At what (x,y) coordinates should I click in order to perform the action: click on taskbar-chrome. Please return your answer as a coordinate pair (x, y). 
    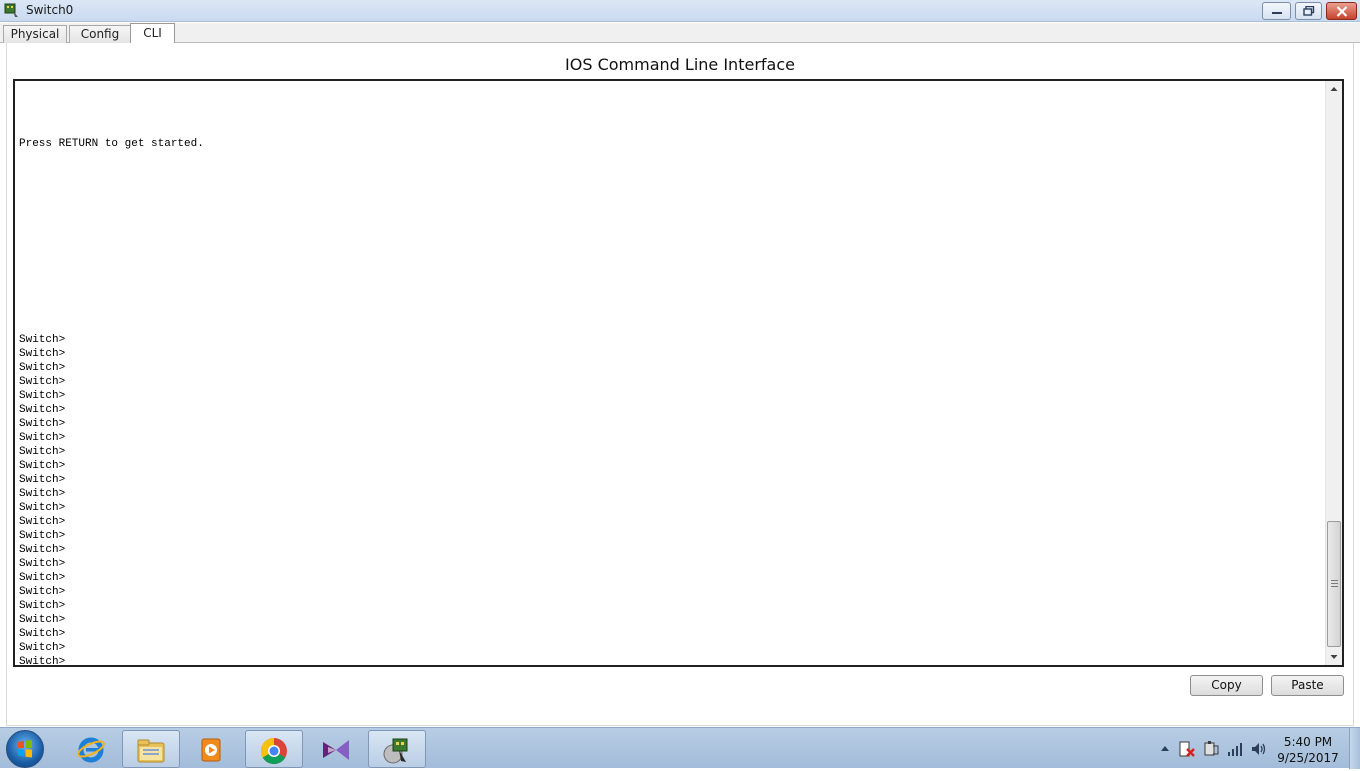
    Looking at the image, I should click on (274, 749).